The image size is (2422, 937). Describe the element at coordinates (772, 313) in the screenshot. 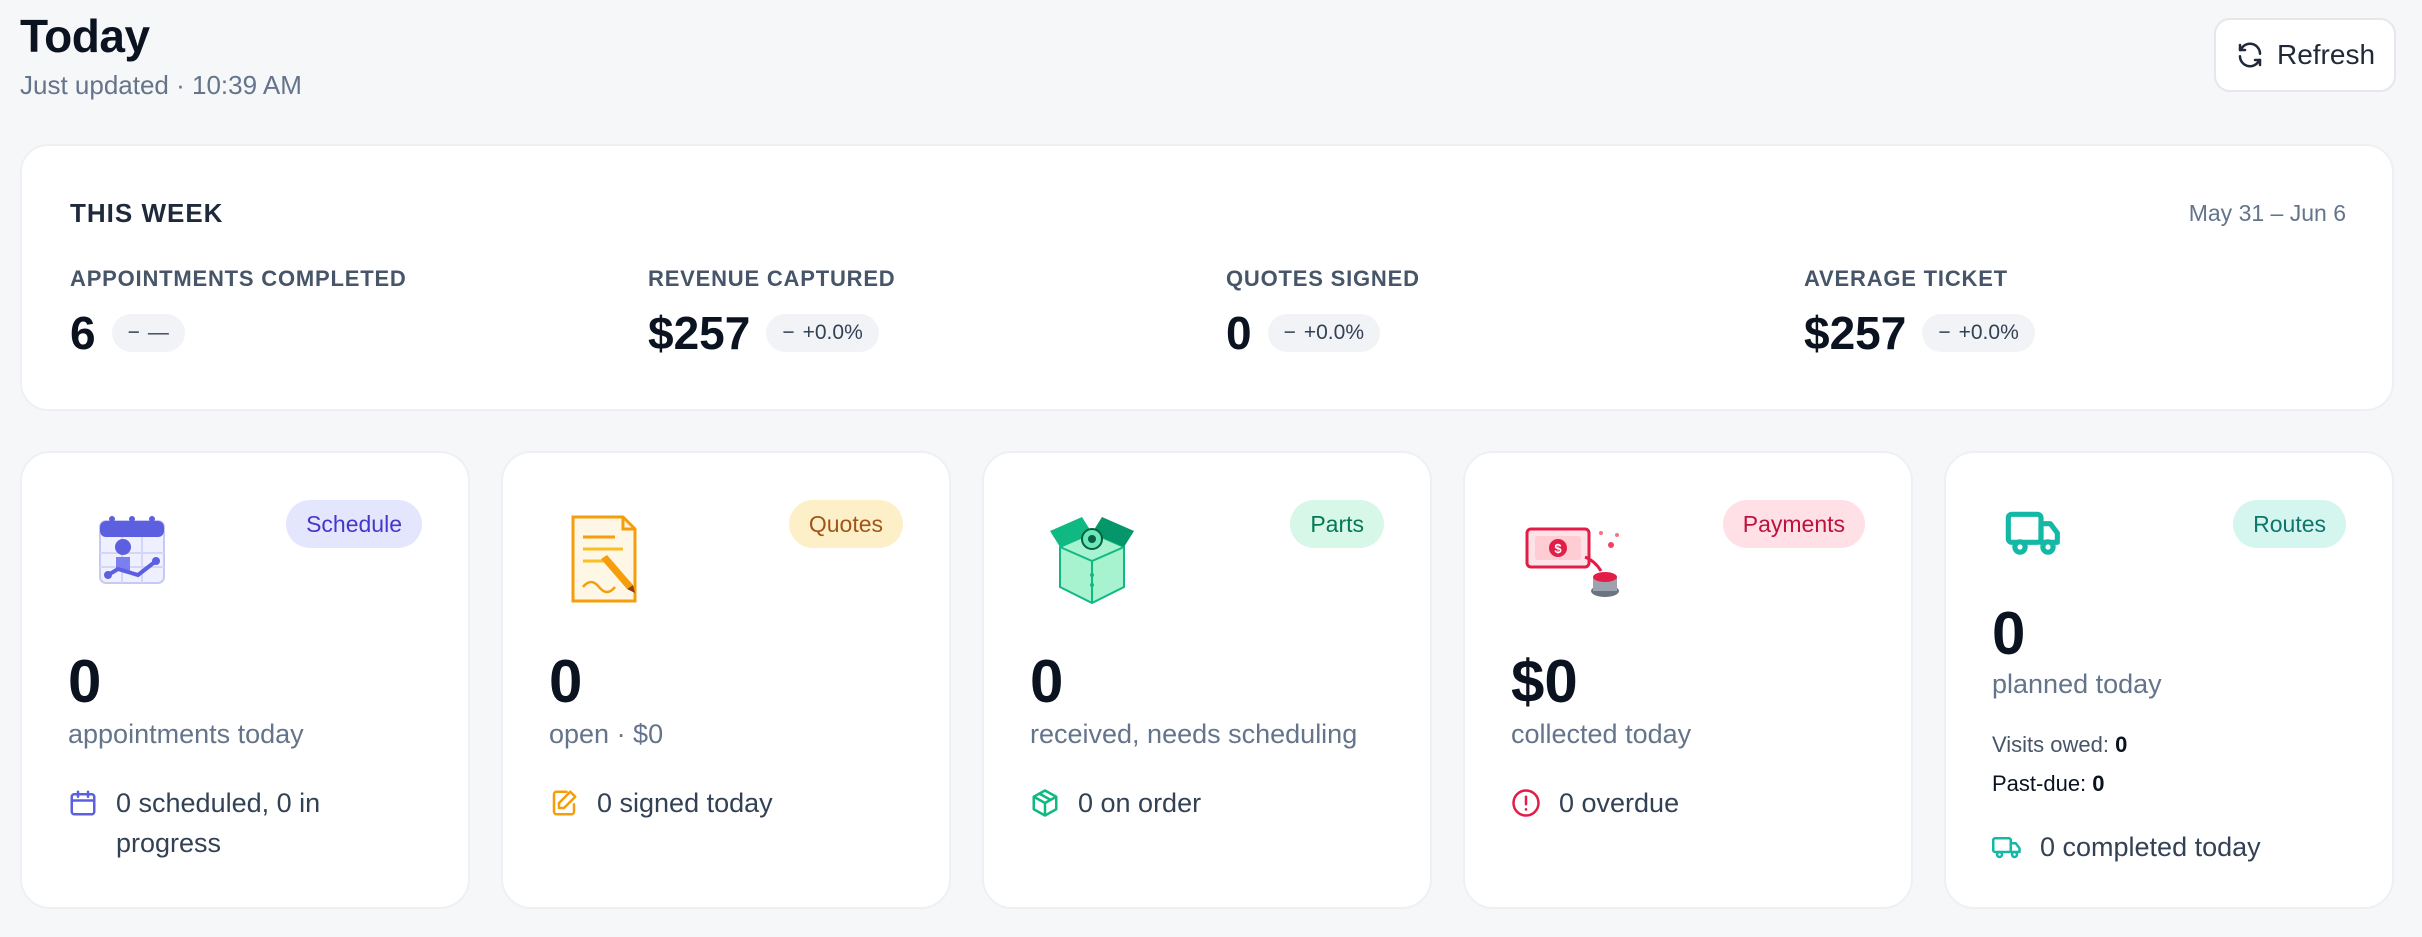

I see `stat-revenue-captured: REVENUE CAPTURED $257 − +0.0%` at that location.